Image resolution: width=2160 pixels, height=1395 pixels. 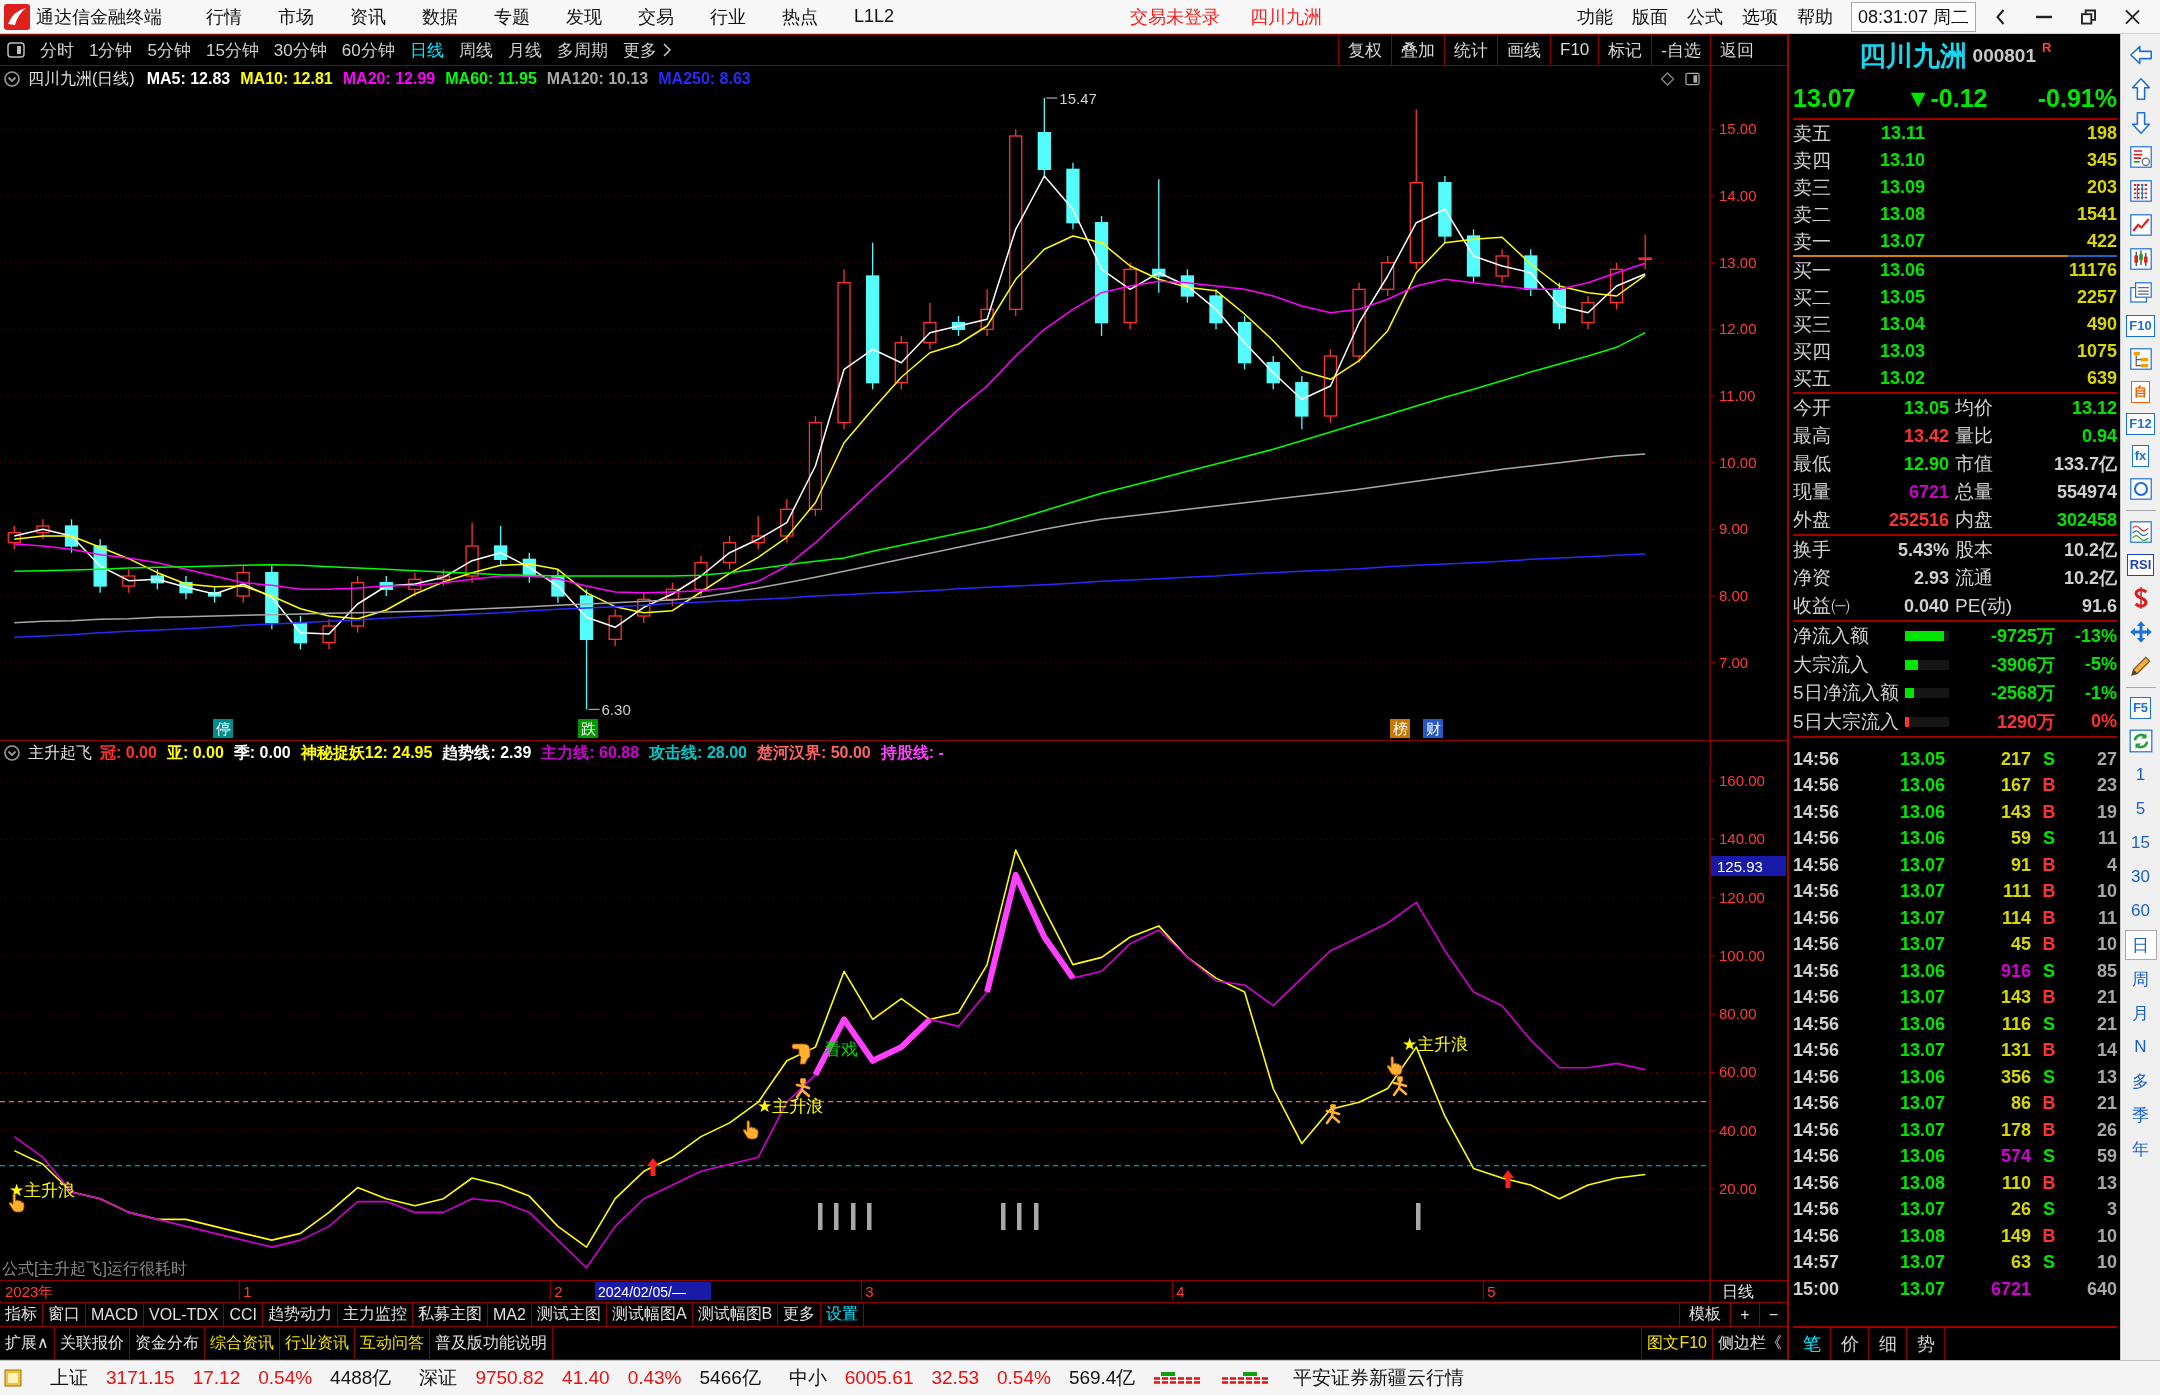 What do you see at coordinates (1594, 16) in the screenshot?
I see `menu-item: 功能` at bounding box center [1594, 16].